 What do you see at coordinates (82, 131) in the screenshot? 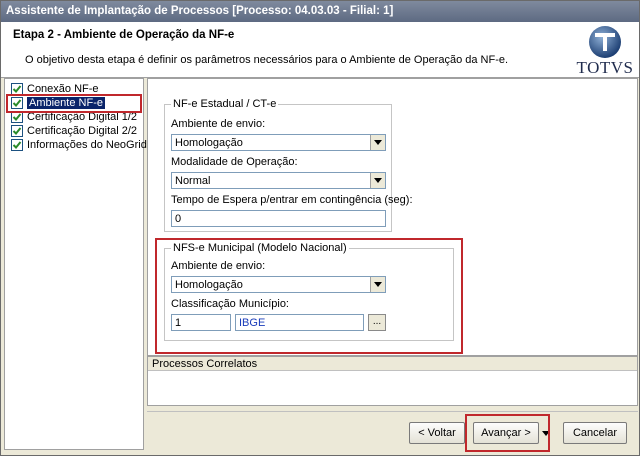
I see `tree-item-label: Certificação Digital 2/2` at bounding box center [82, 131].